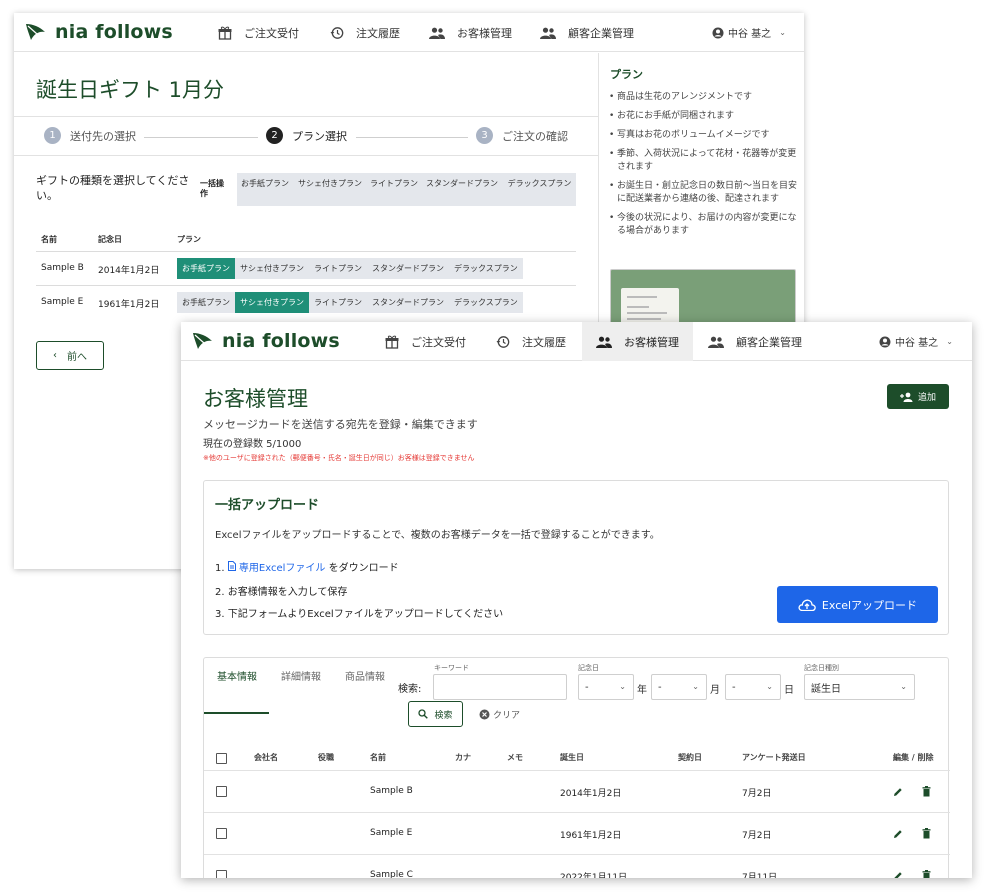 The height and width of the screenshot is (893, 987). I want to click on bulk-plan-option: デラックスプラン, so click(539, 189).